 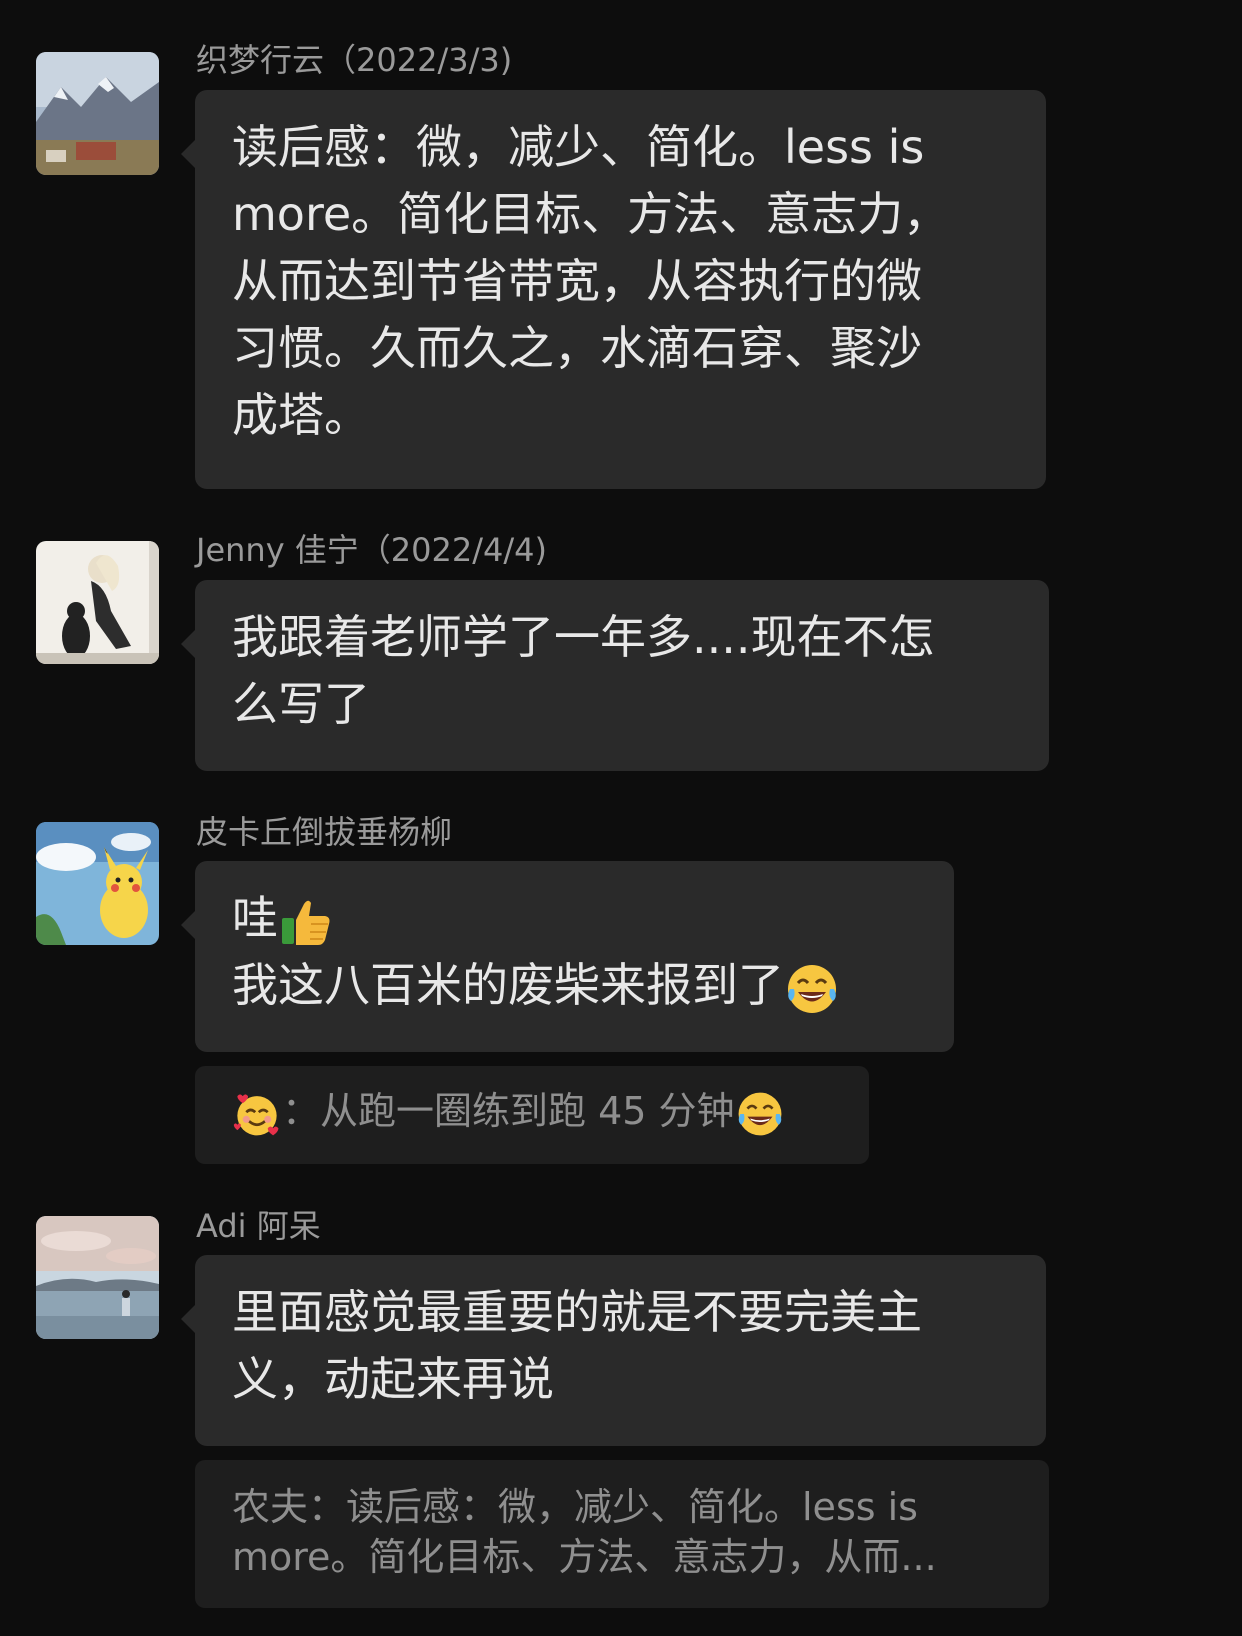 I want to click on quoted-message-text: ：从跑一圈练到跑 45 分钟, so click(x=508, y=1111).